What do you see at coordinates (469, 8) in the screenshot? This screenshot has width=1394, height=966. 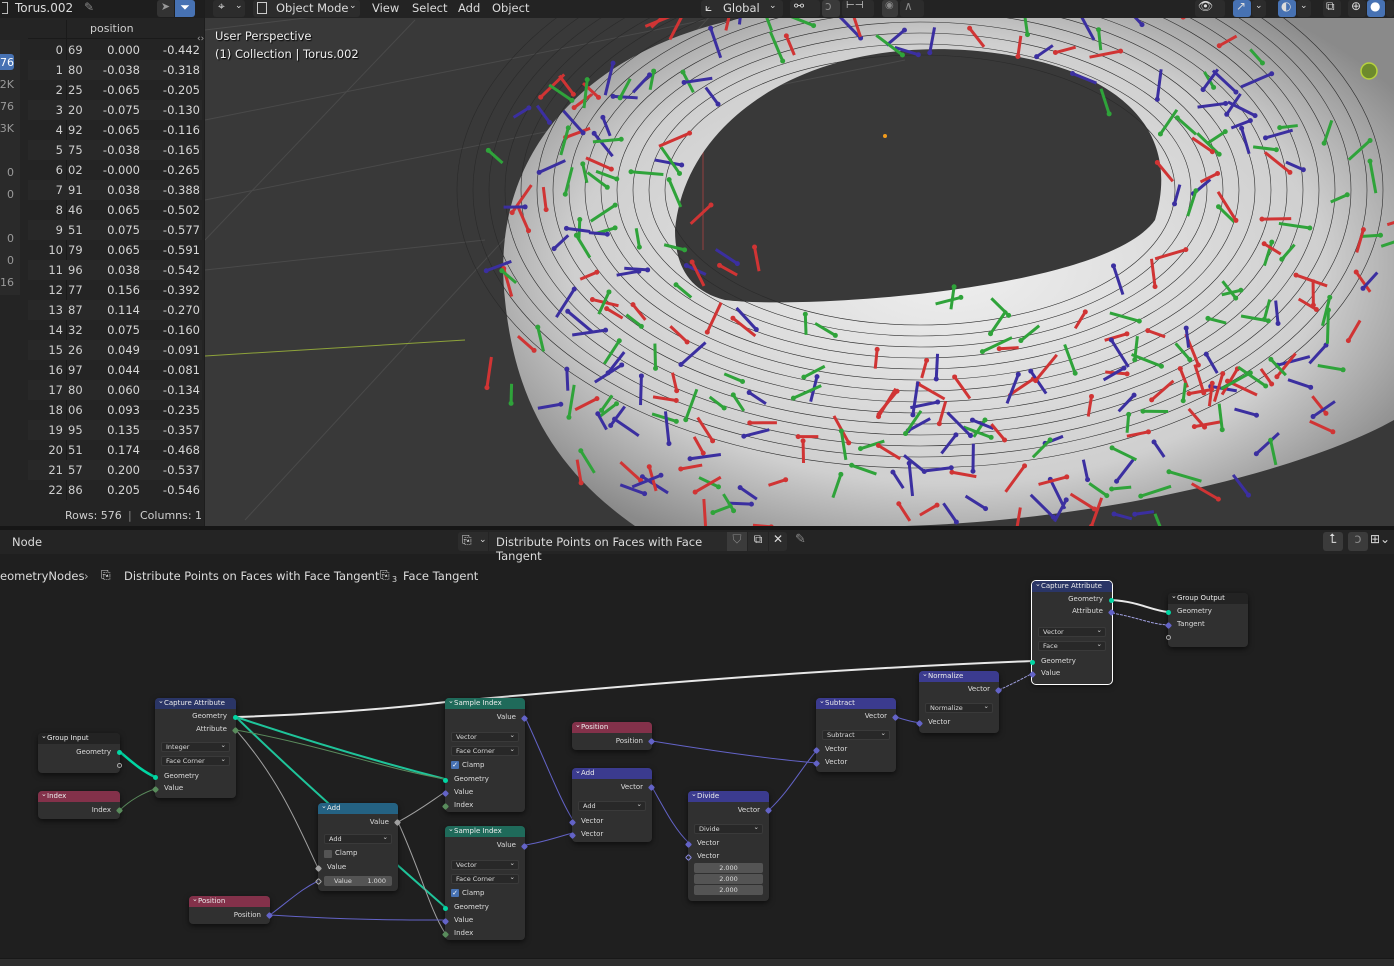 I see `menu-add: Add` at bounding box center [469, 8].